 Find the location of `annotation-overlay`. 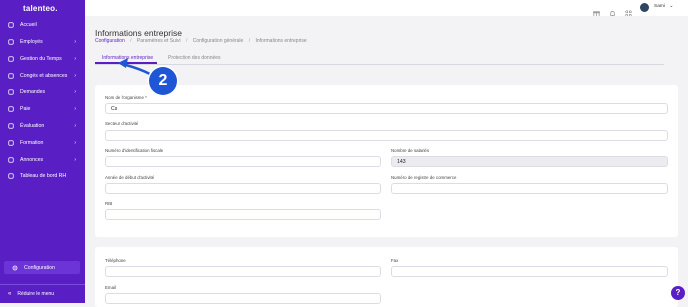

annotation-overlay is located at coordinates (134, 67).